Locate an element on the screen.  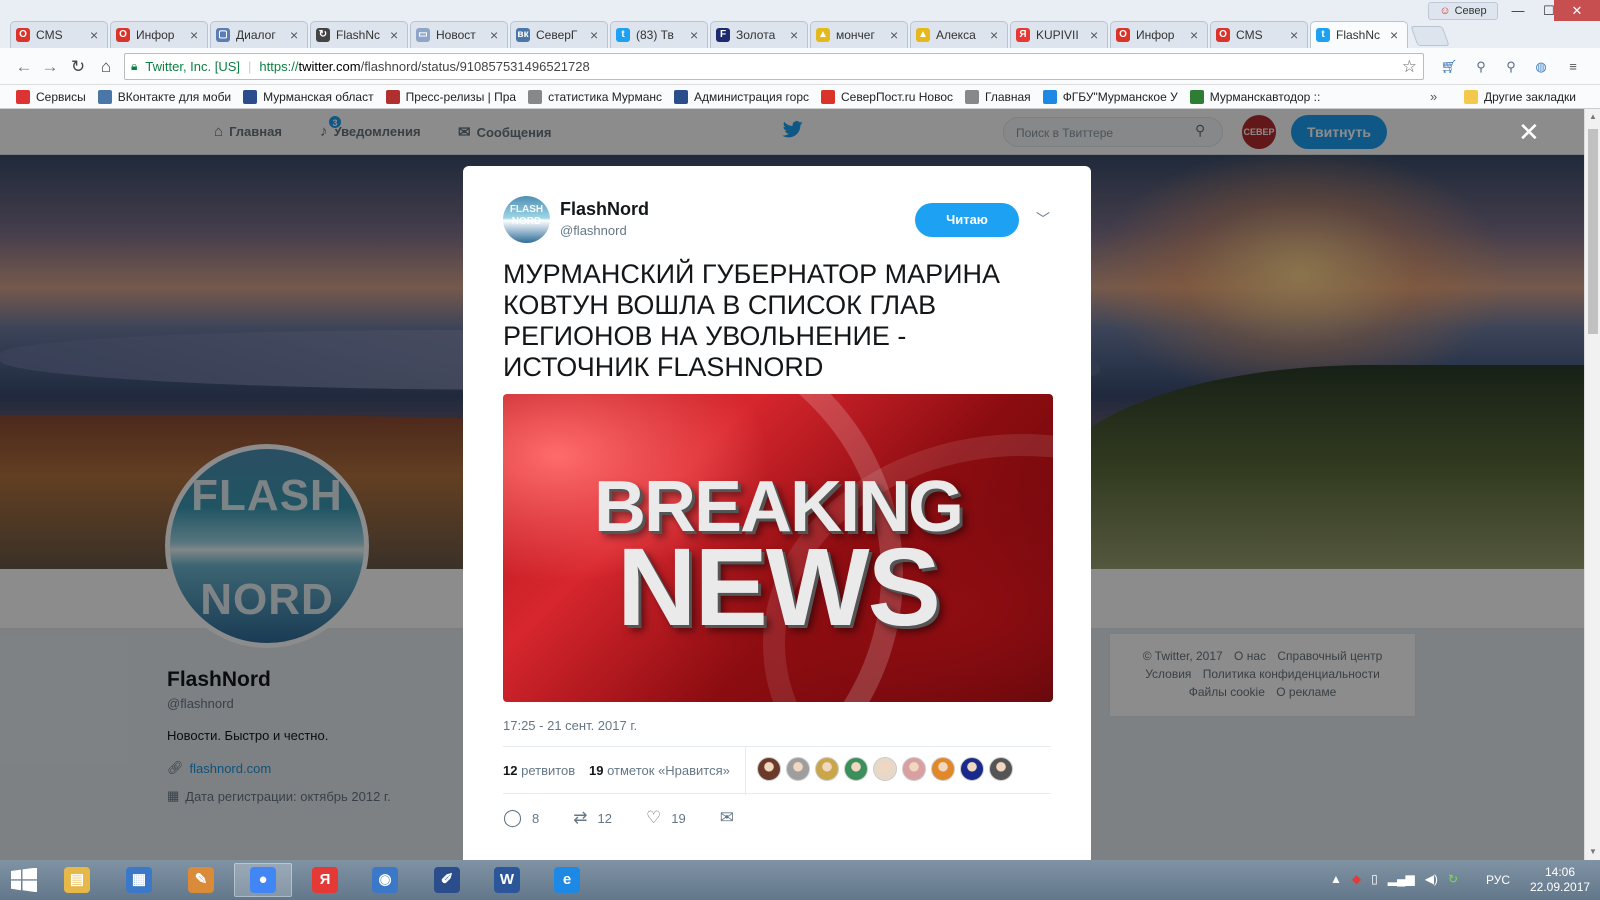
reload-icon: ↻ is located at coordinates (78, 67).